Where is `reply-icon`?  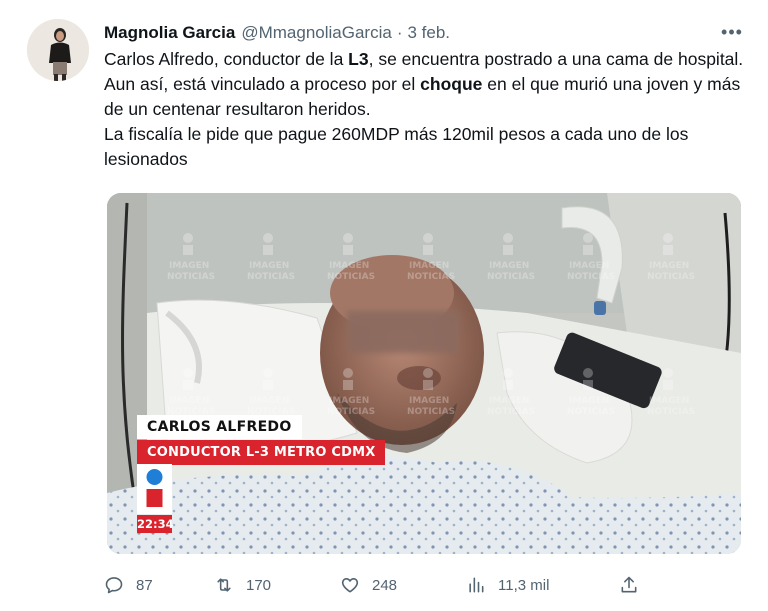 reply-icon is located at coordinates (114, 585).